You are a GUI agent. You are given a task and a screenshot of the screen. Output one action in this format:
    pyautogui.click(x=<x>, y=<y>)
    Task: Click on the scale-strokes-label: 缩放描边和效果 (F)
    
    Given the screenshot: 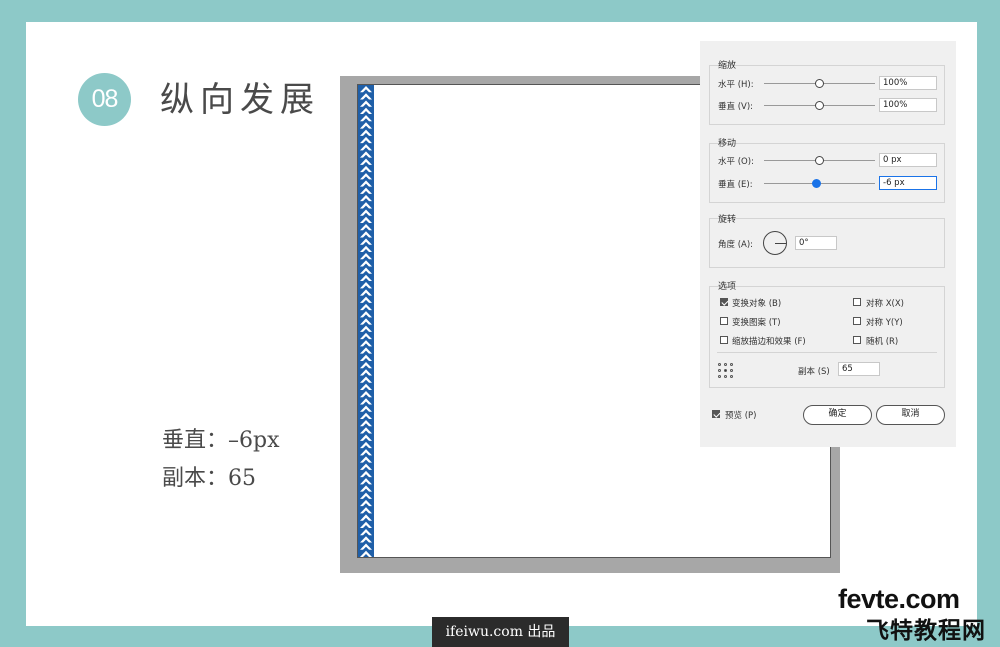 What is the action you would take?
    pyautogui.click(x=769, y=342)
    